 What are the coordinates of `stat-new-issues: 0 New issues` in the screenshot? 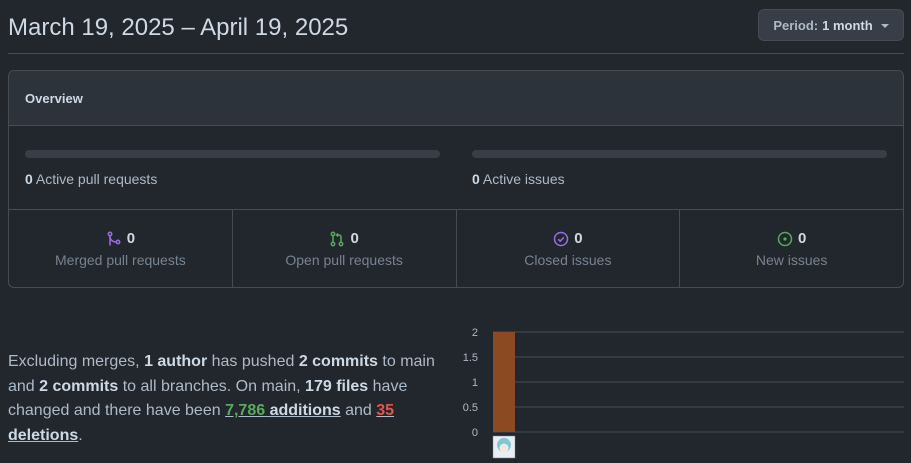 It's located at (791, 248).